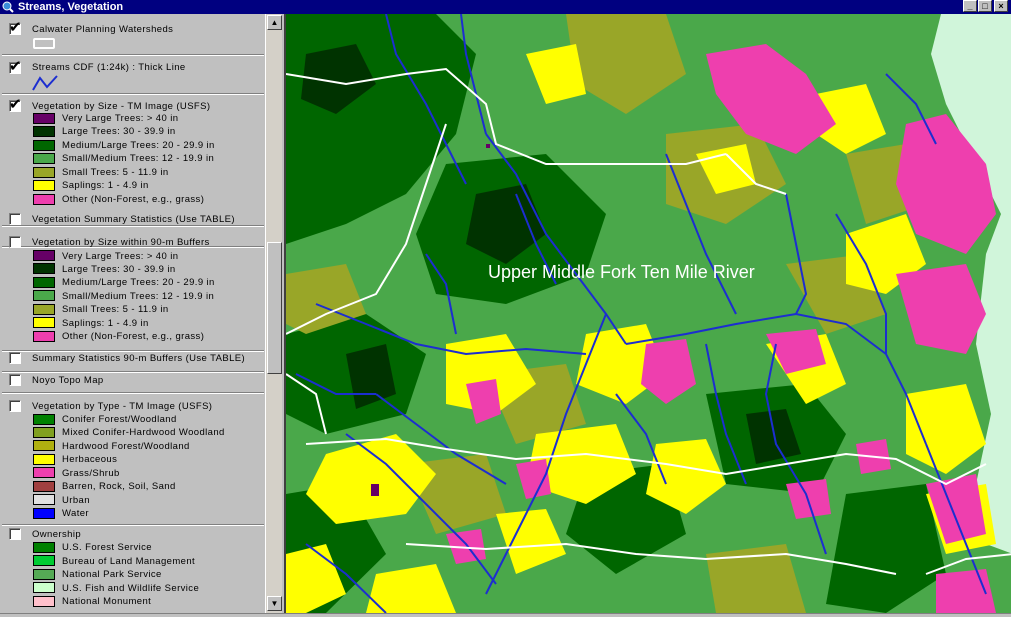  What do you see at coordinates (107, 601) in the screenshot?
I see `legend-class-label: National Monument` at bounding box center [107, 601].